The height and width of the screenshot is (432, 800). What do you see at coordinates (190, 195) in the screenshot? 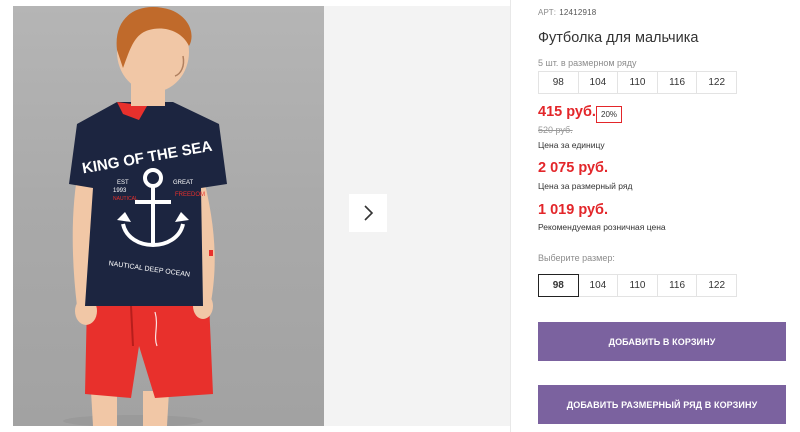
I see `svg-text: FREEDOM` at bounding box center [190, 195].